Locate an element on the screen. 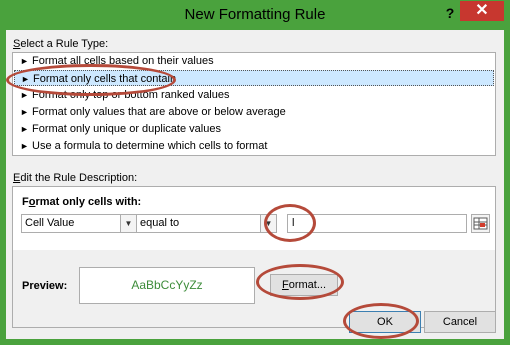 The image size is (510, 345). preview-label: Preview: is located at coordinates (45, 286).